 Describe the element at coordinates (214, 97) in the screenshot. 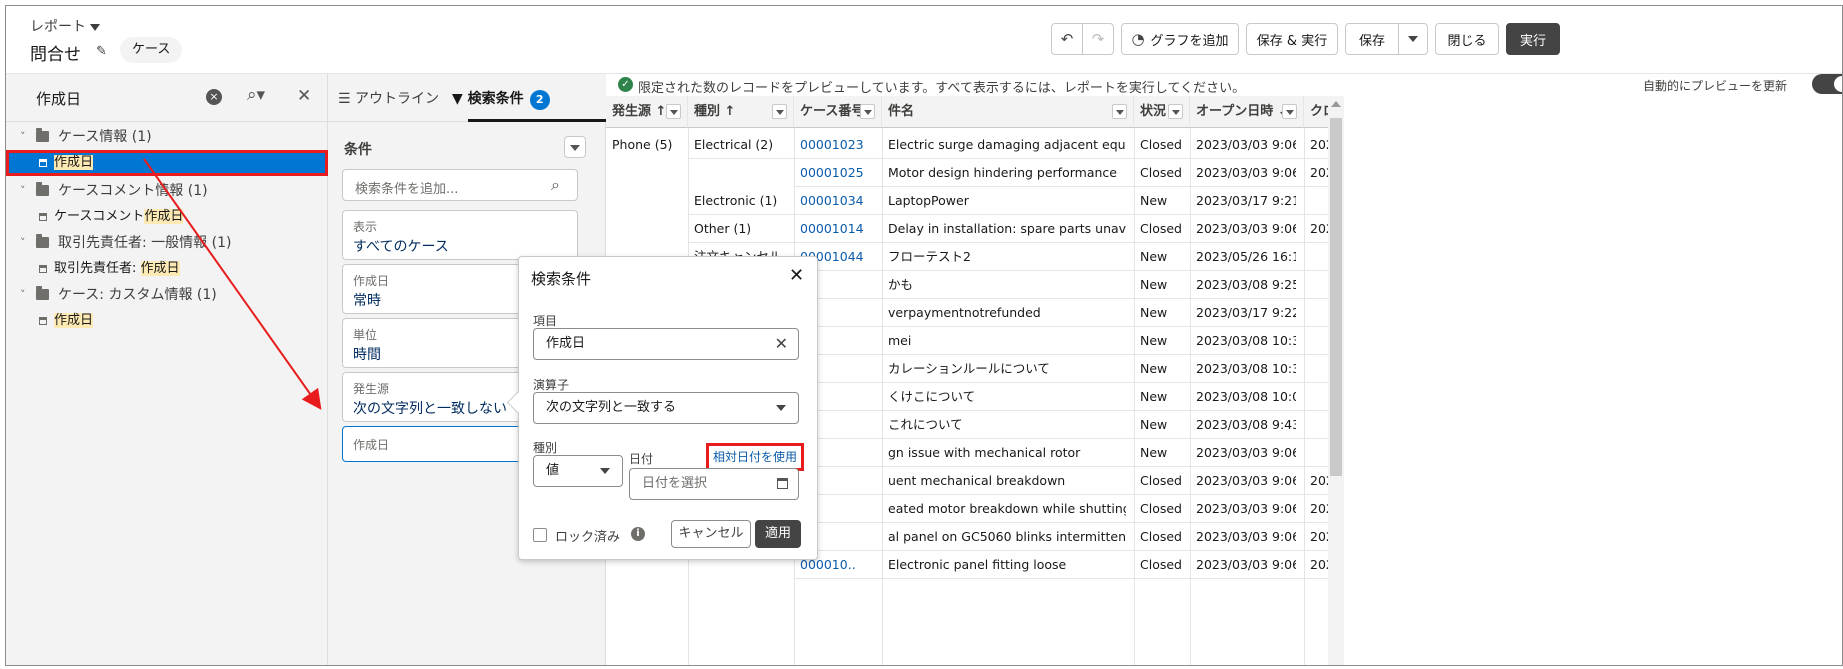

I see `clear-search-icon: ×` at that location.